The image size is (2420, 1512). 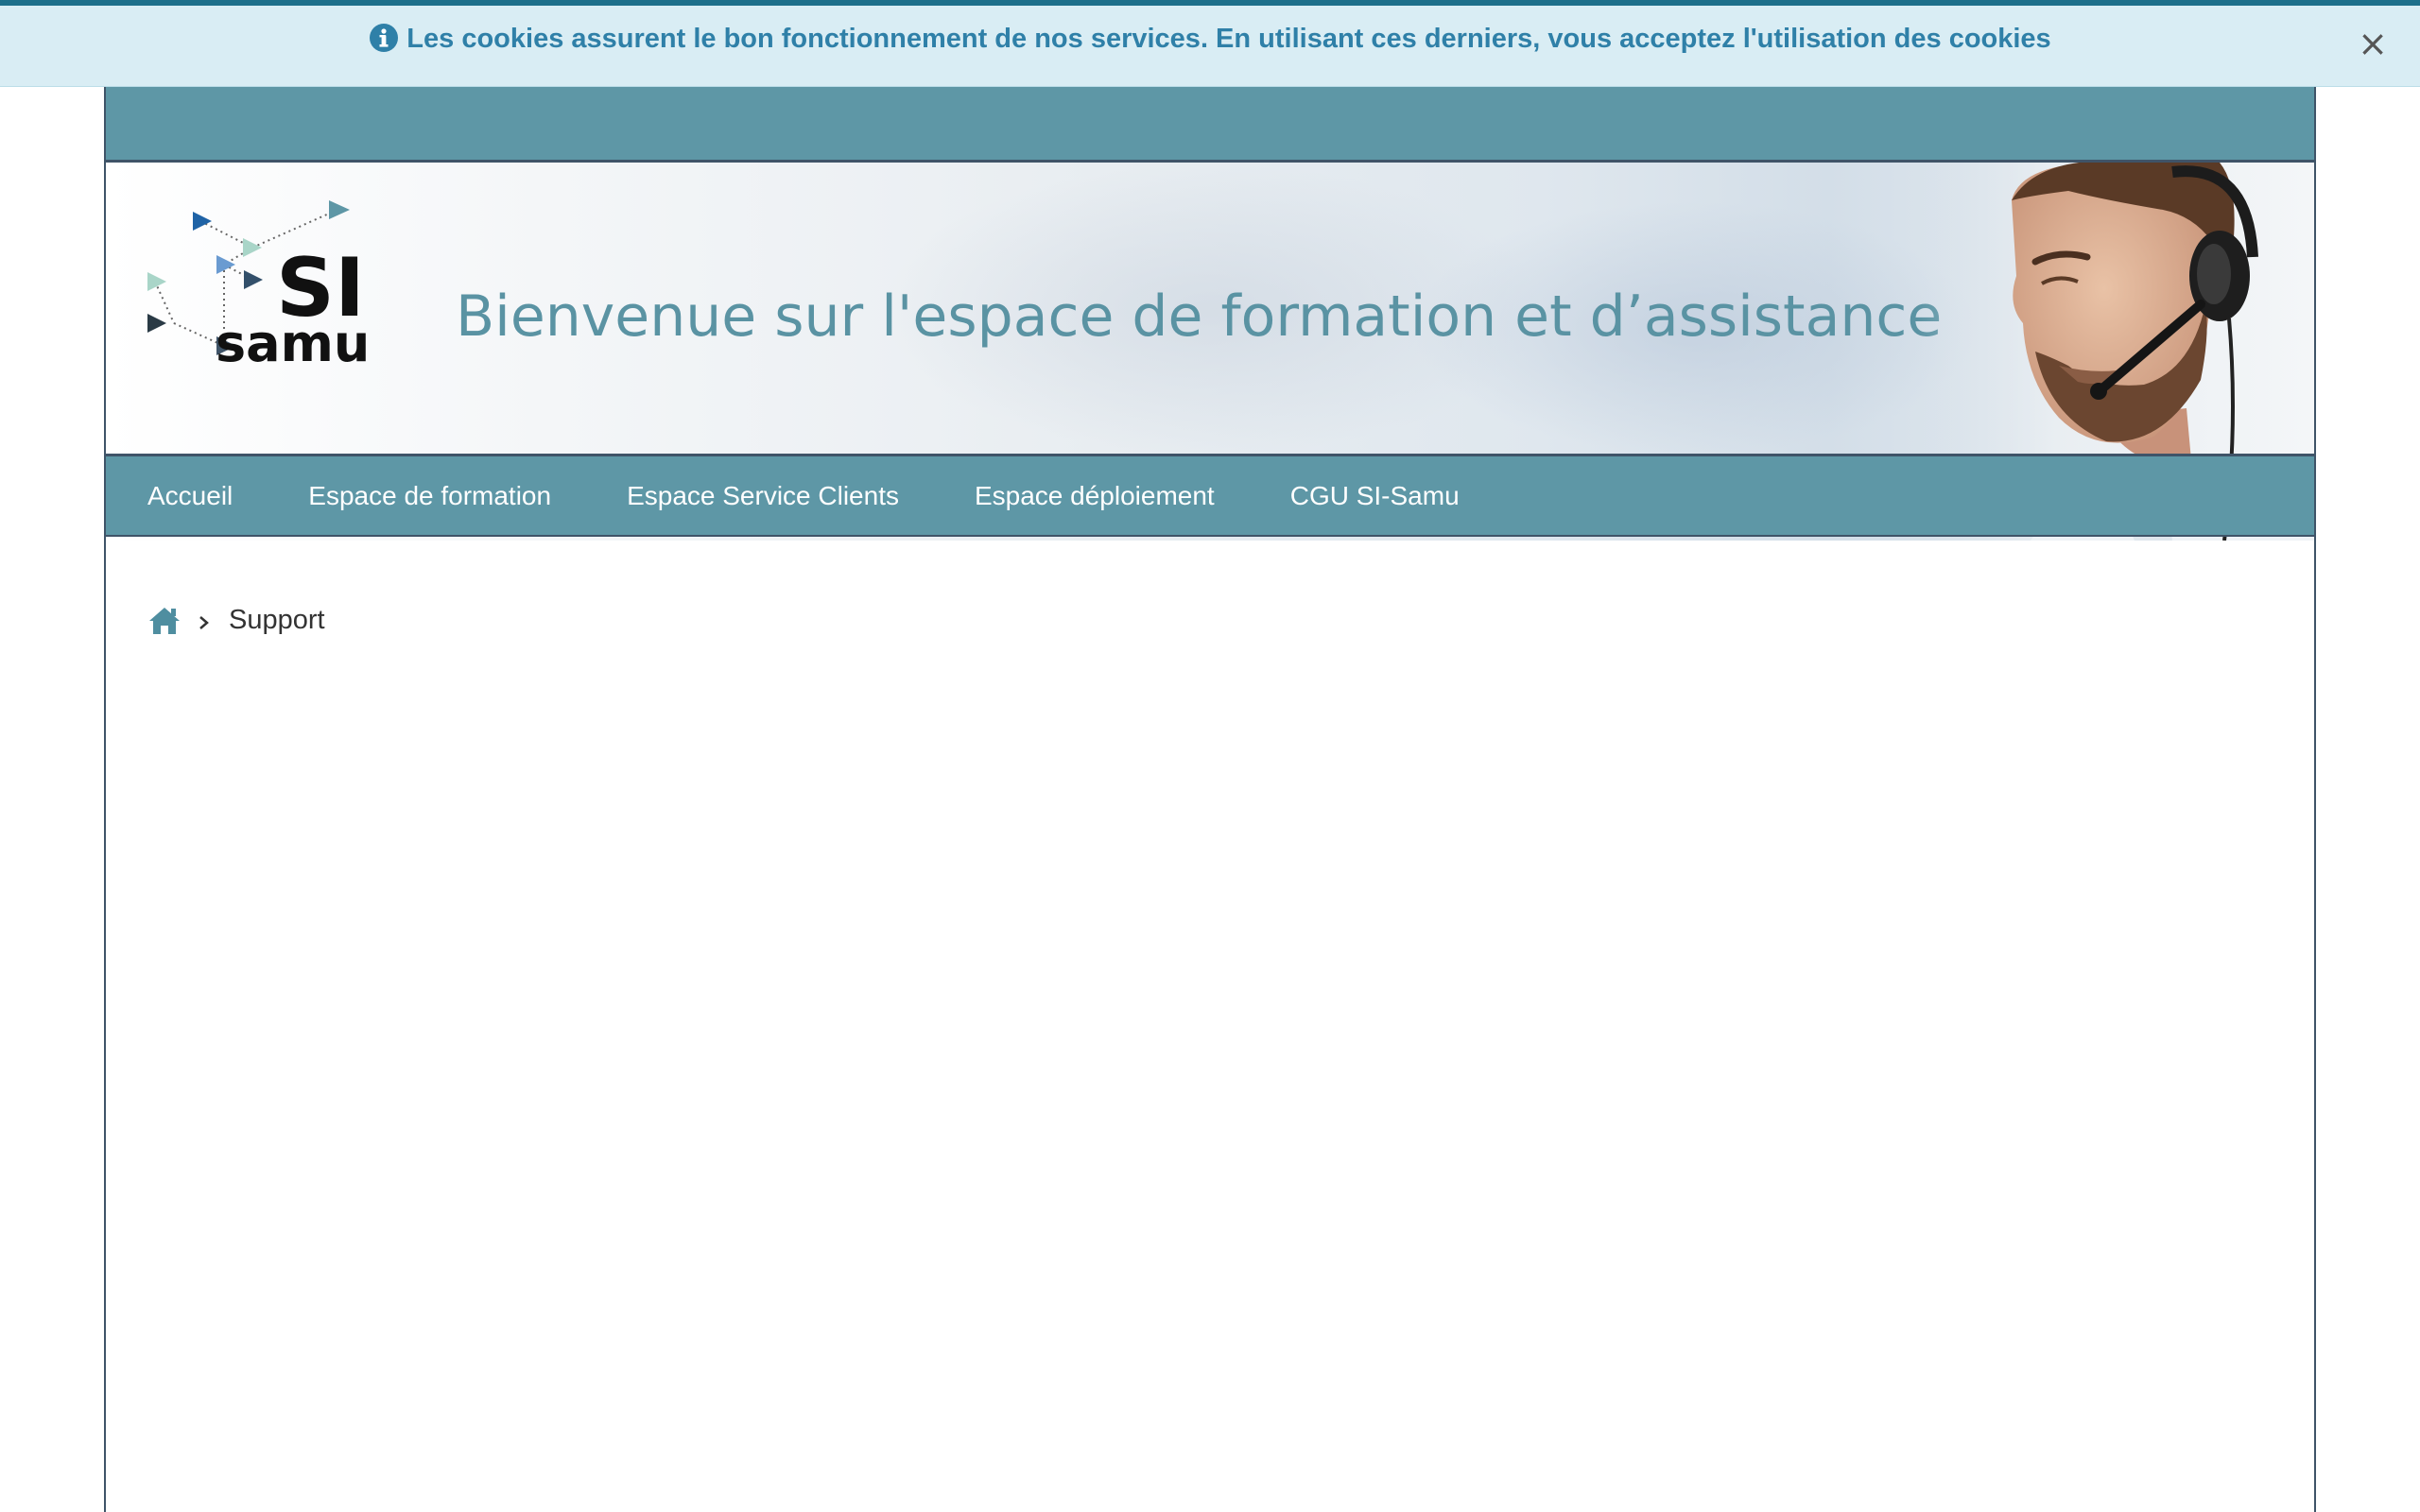 What do you see at coordinates (277, 620) in the screenshot?
I see `breadcrumb-current: Support` at bounding box center [277, 620].